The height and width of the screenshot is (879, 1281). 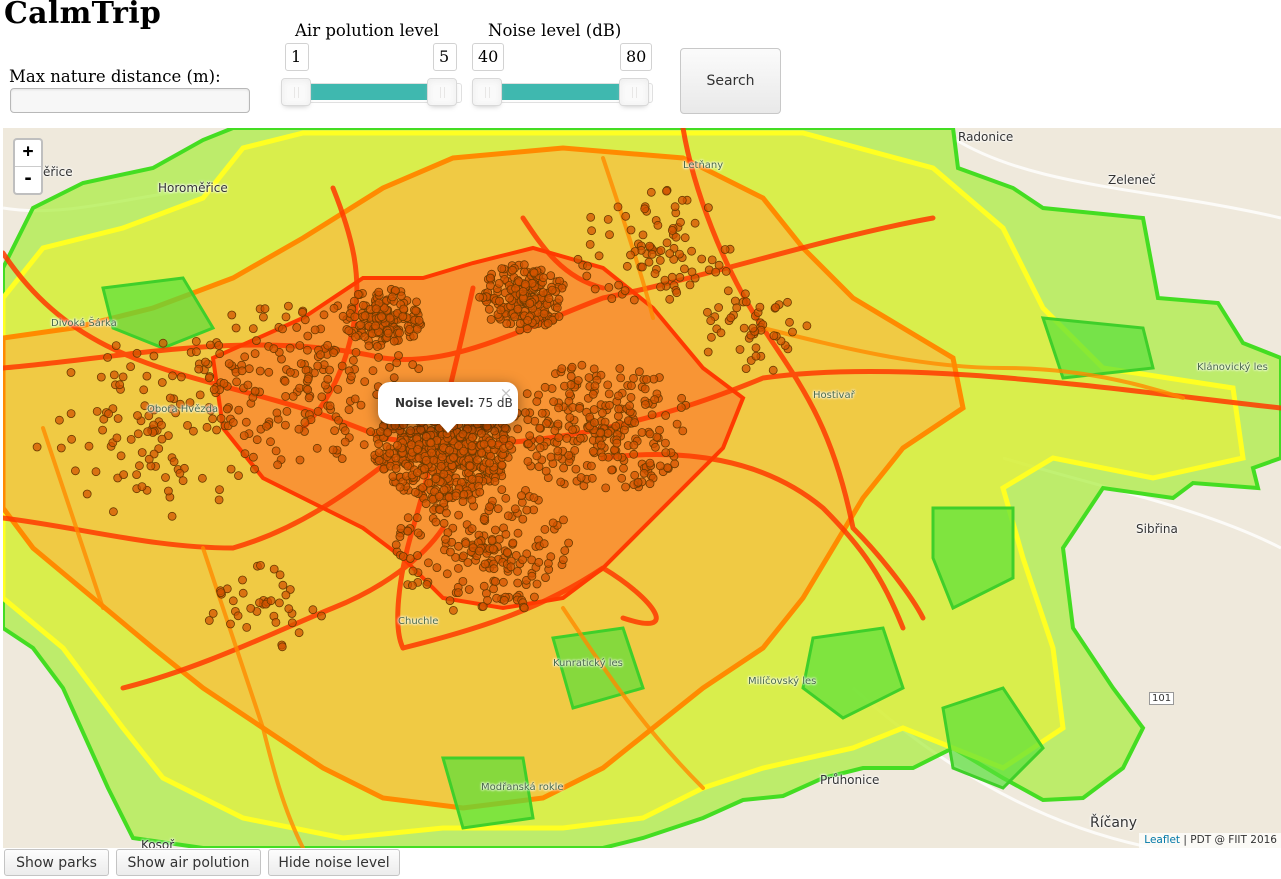 What do you see at coordinates (334, 862) in the screenshot?
I see `hide-noise-level-button: Hide noise level` at bounding box center [334, 862].